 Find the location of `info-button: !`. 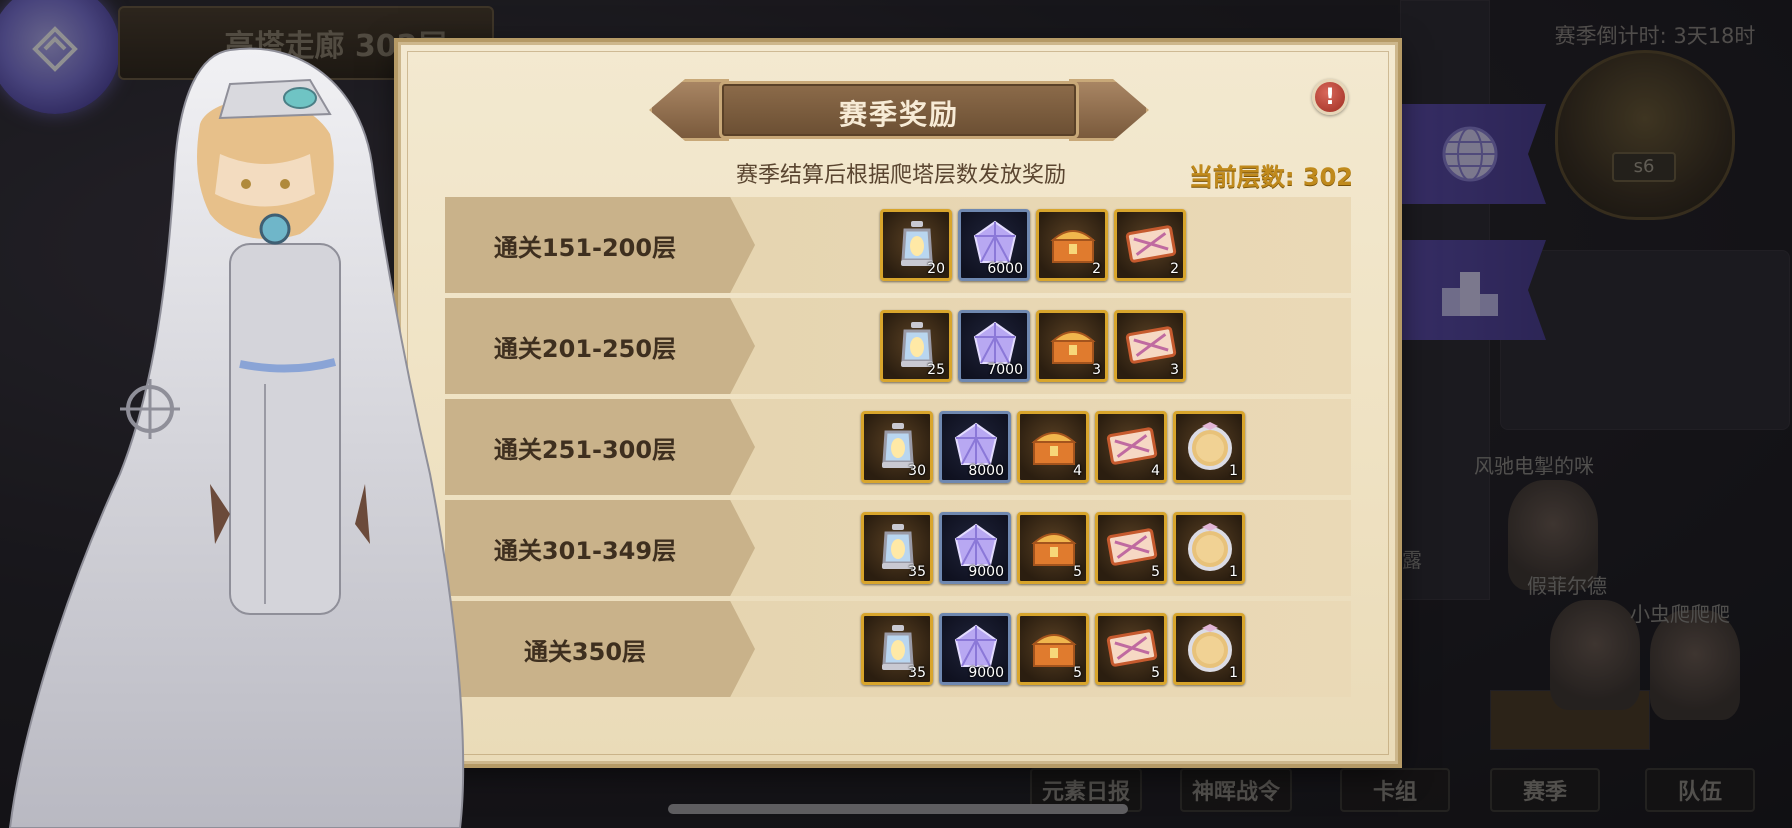

info-button: ! is located at coordinates (1330, 97).